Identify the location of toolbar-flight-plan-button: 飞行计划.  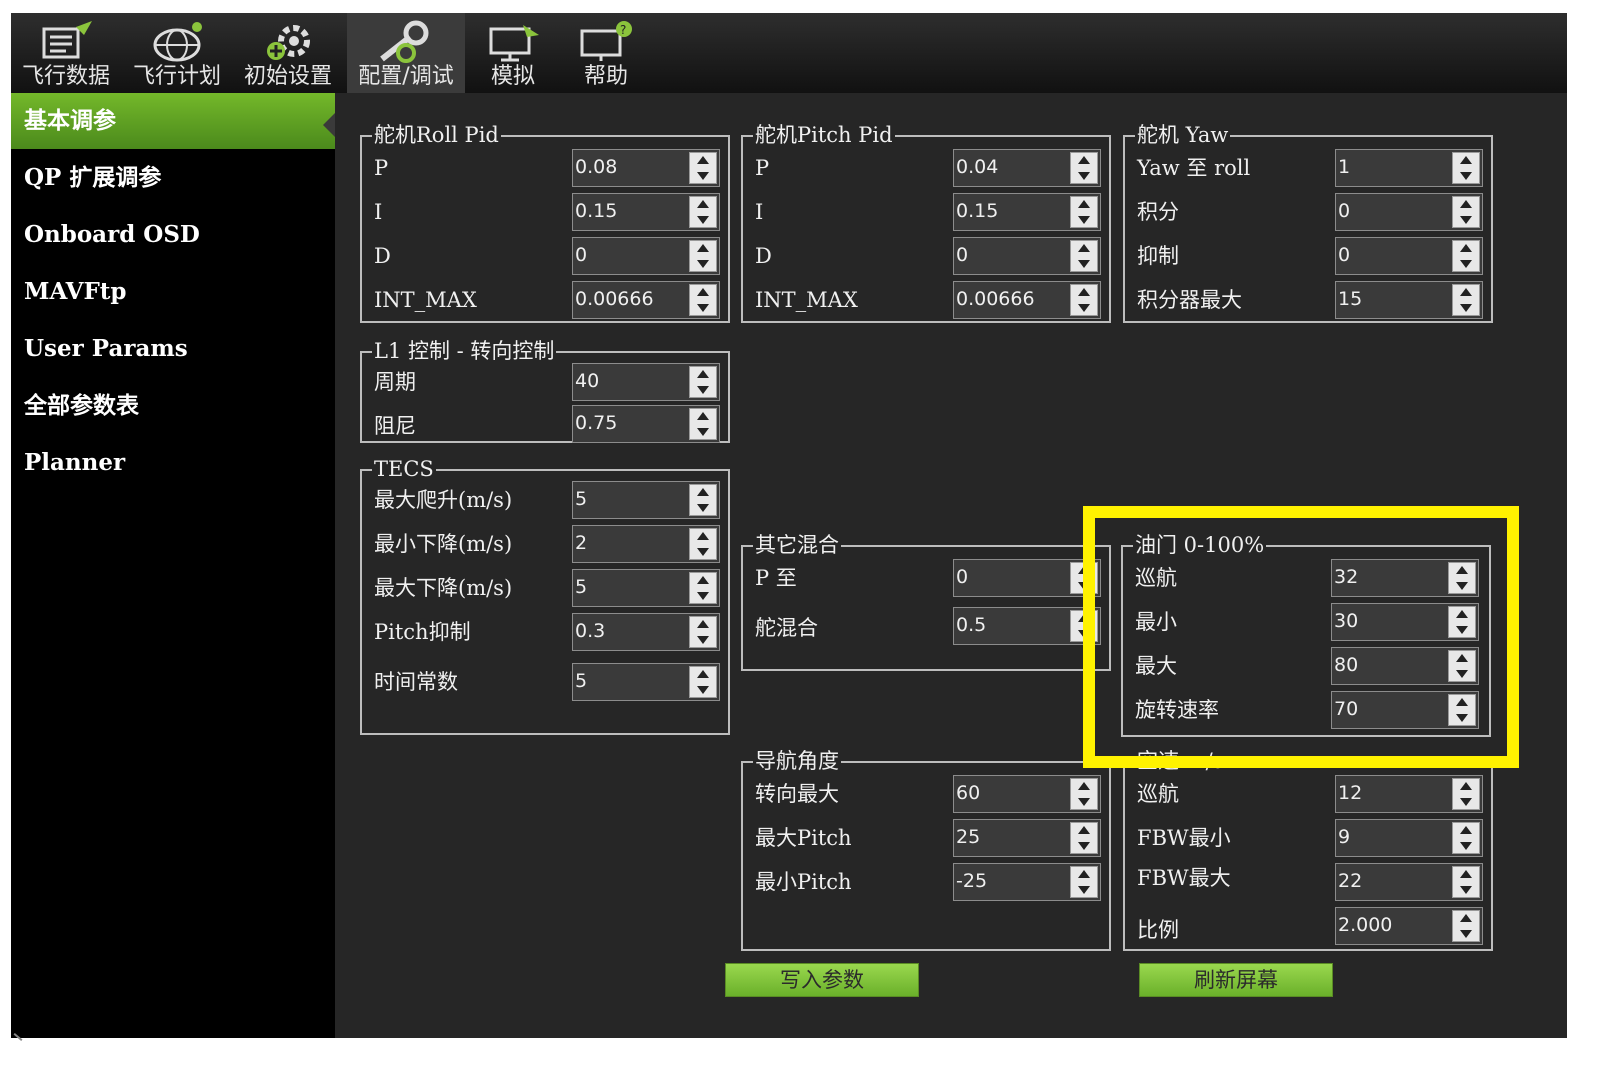
(177, 53).